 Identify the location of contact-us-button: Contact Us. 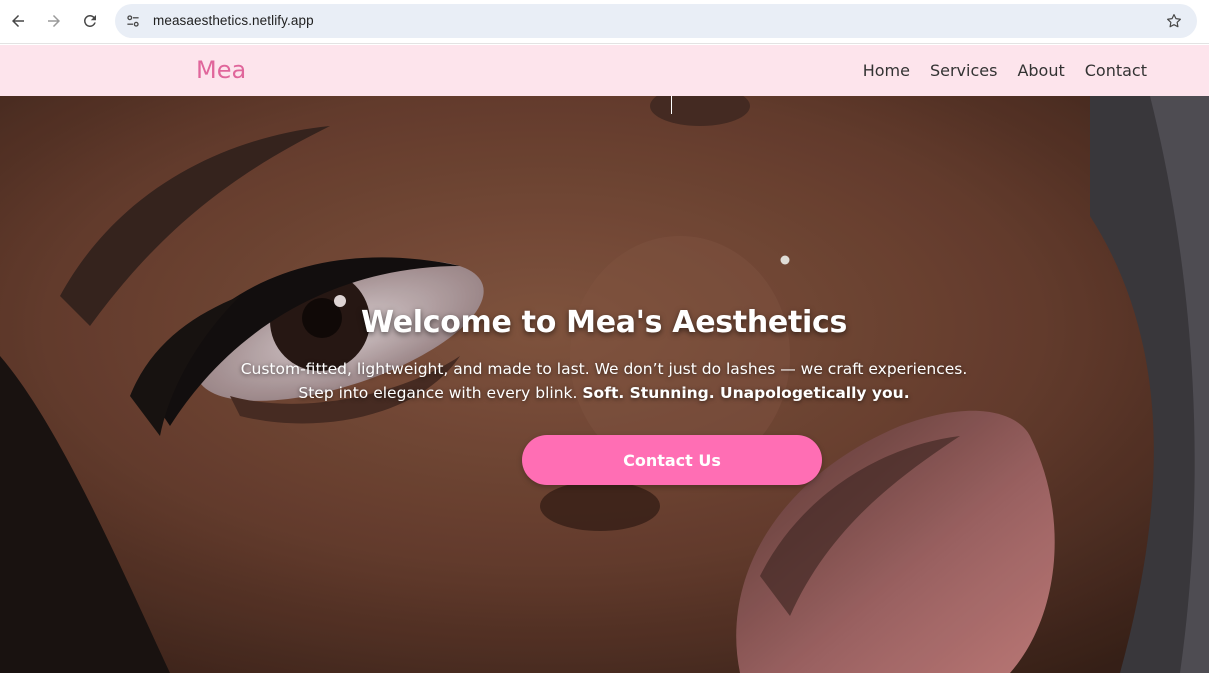
(672, 460).